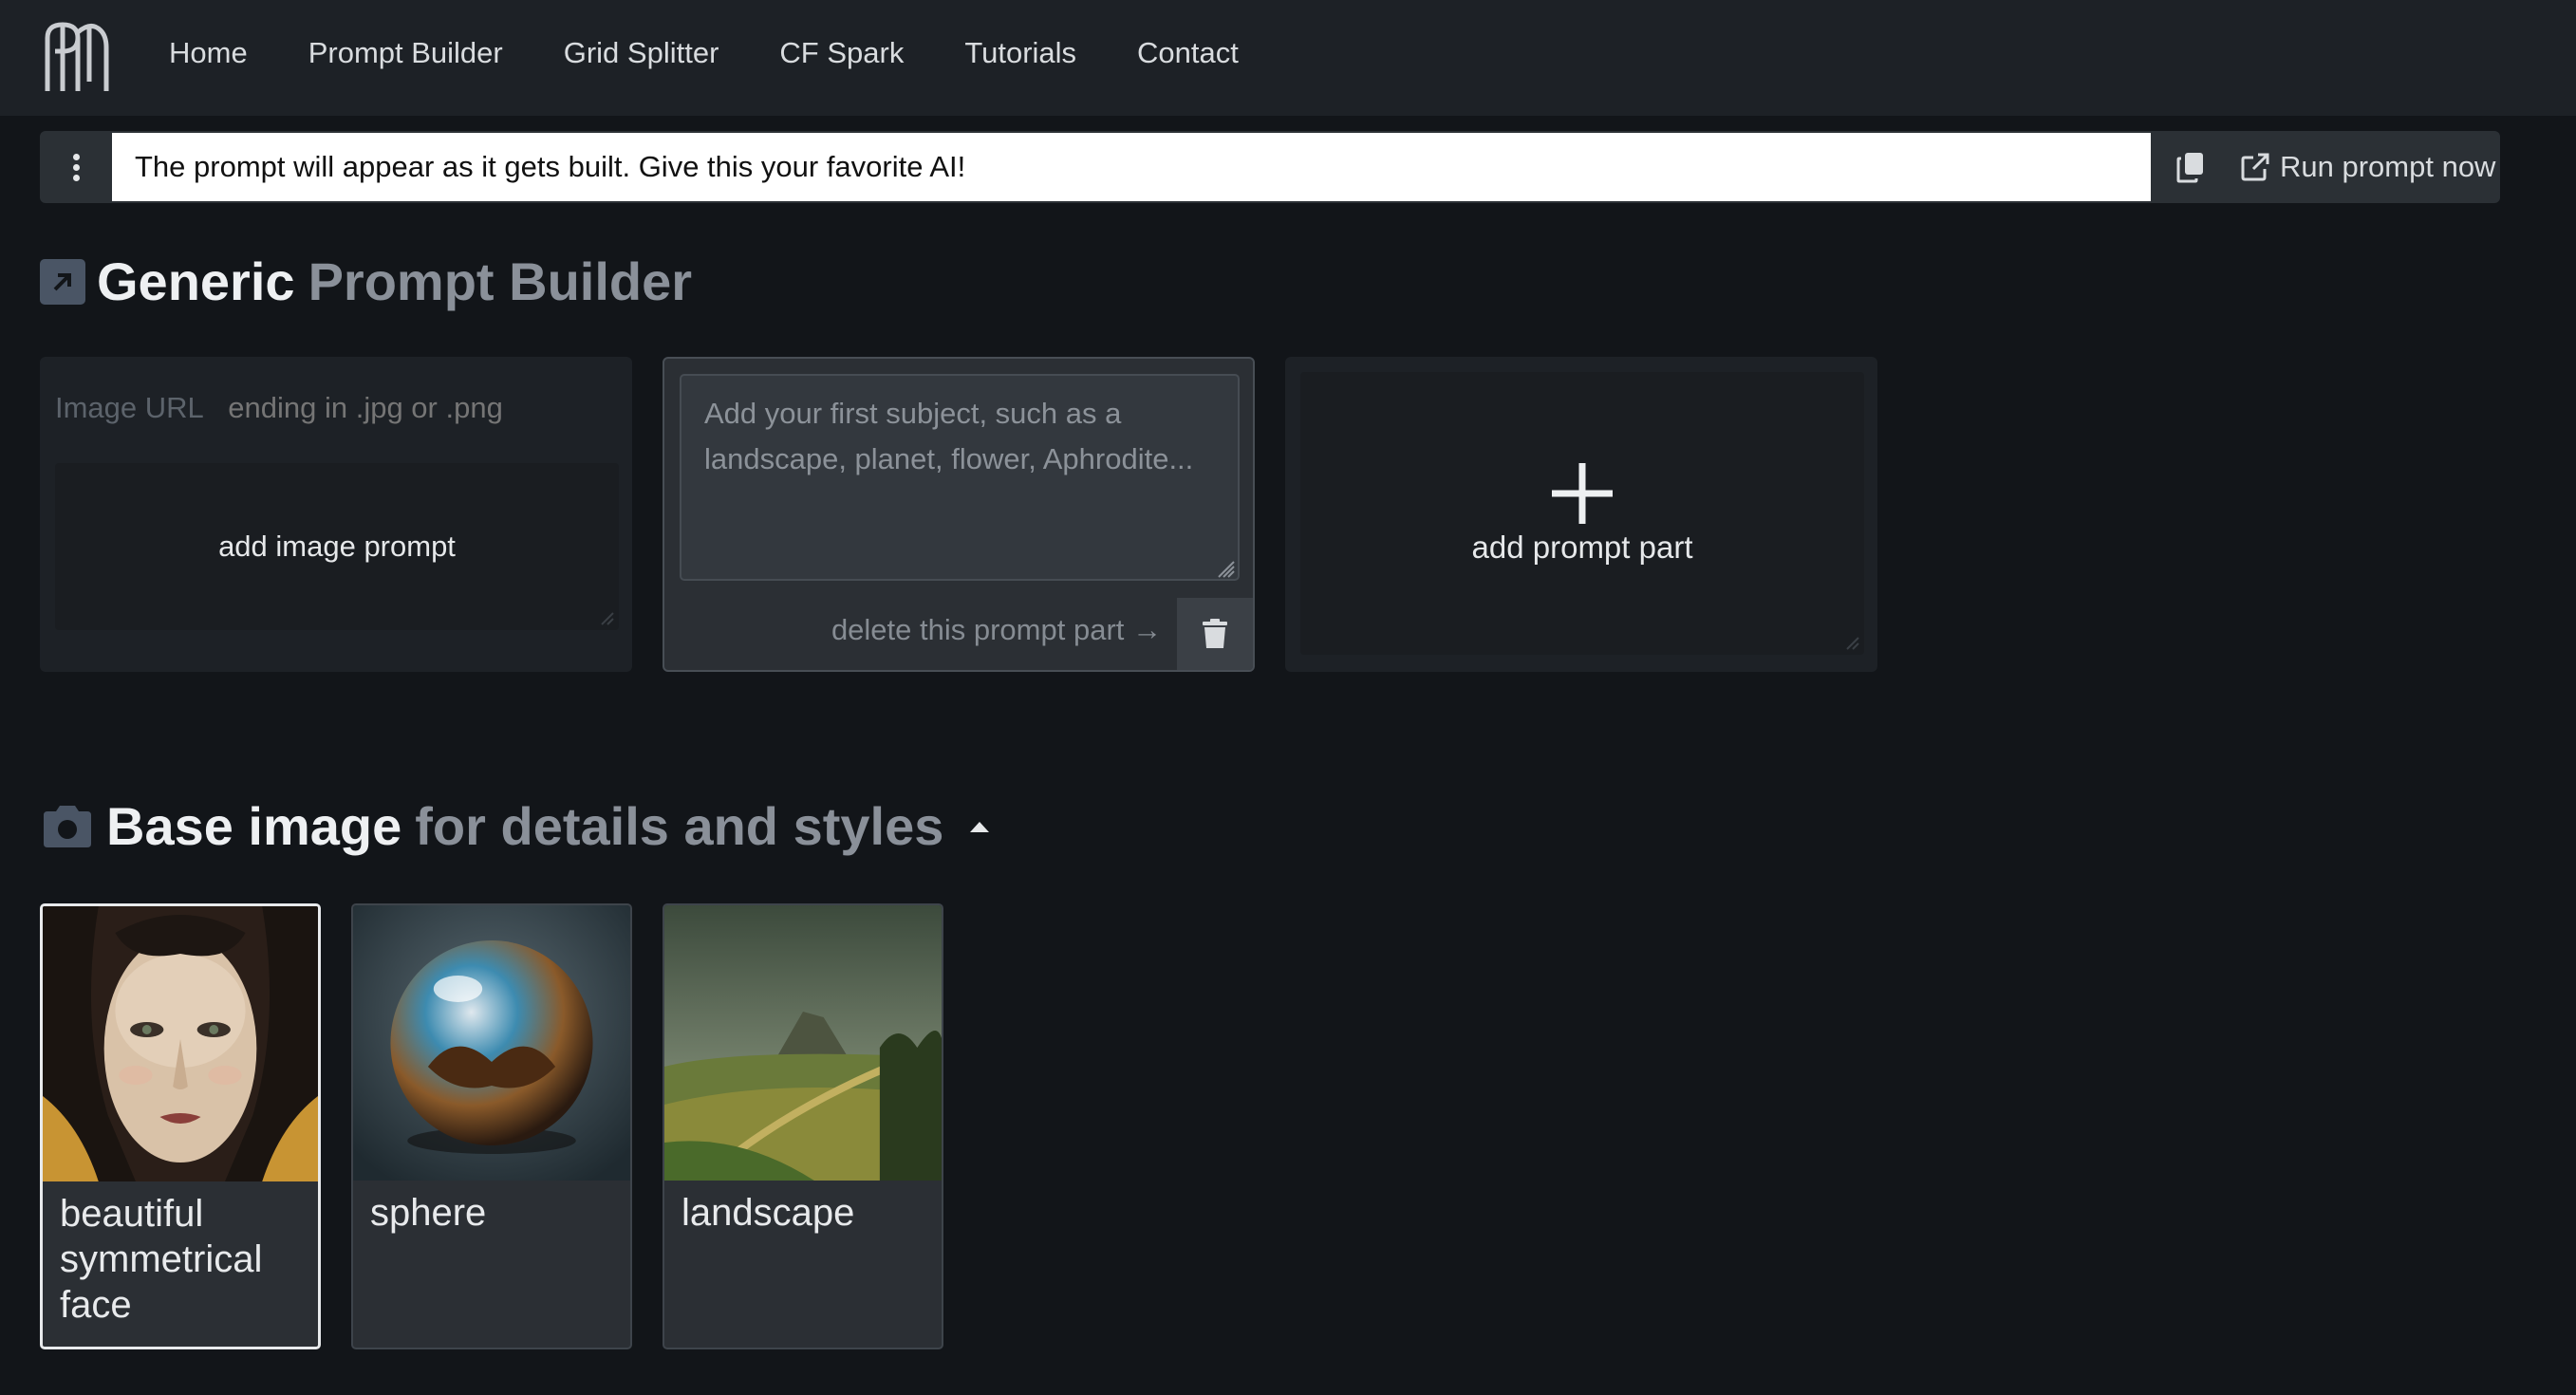 The height and width of the screenshot is (1395, 2576). Describe the element at coordinates (208, 53) in the screenshot. I see `nav-home: Home` at that location.